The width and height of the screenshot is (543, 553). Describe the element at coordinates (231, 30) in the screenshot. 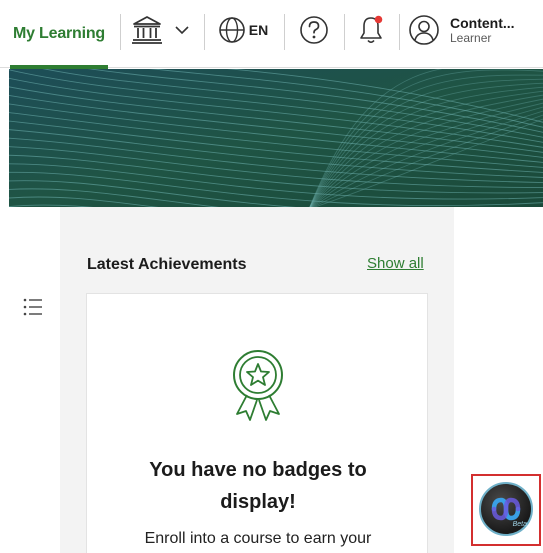

I see `globe-icon` at that location.